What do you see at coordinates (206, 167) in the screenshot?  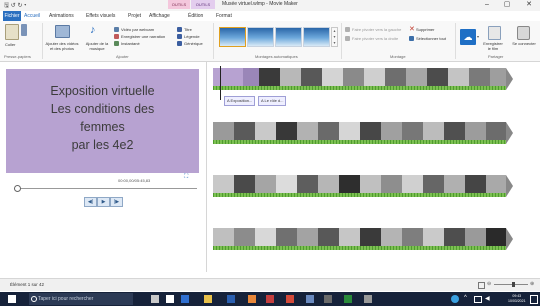 I see `pane-divider` at bounding box center [206, 167].